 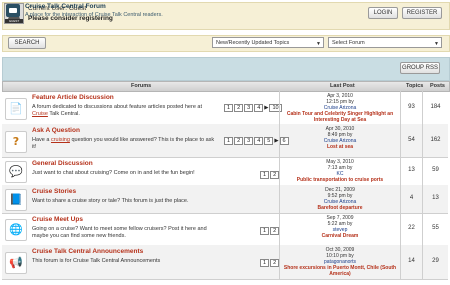 What do you see at coordinates (348, 43) in the screenshot?
I see `forum-select-value: Select Forum` at bounding box center [348, 43].